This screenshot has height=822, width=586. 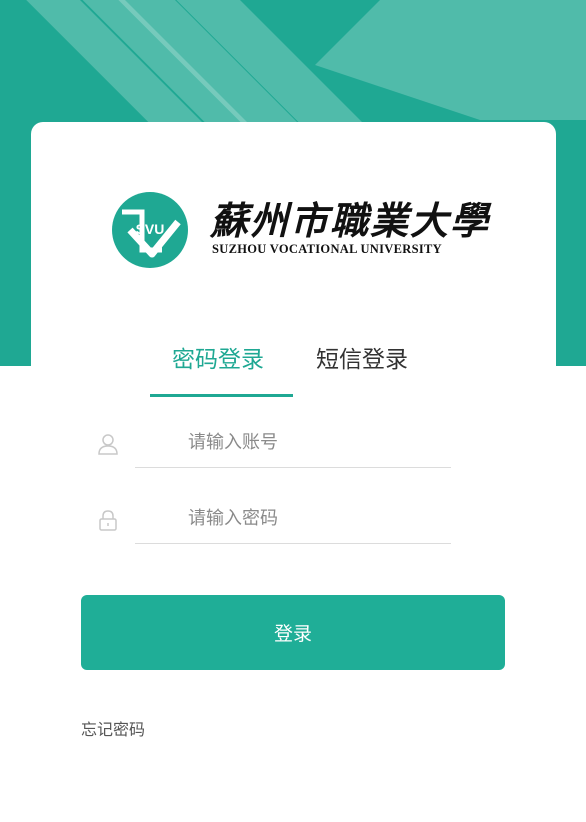 I want to click on svg-text: SVU, so click(x=150, y=229).